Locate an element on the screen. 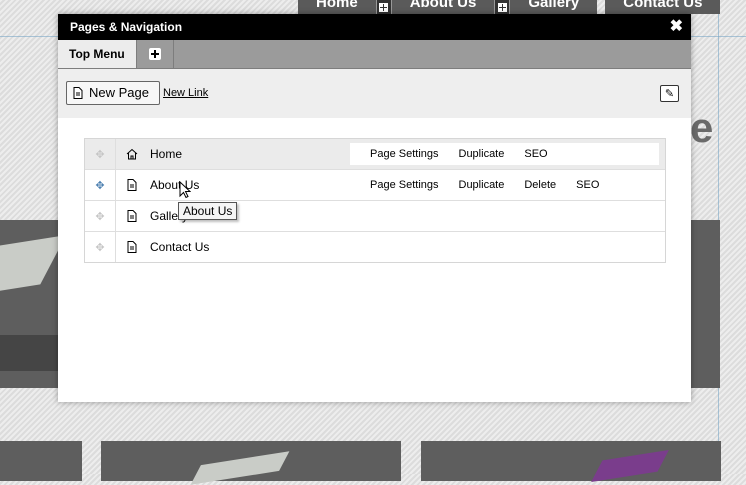  menu-tabs: Top Menu is located at coordinates (374, 54).